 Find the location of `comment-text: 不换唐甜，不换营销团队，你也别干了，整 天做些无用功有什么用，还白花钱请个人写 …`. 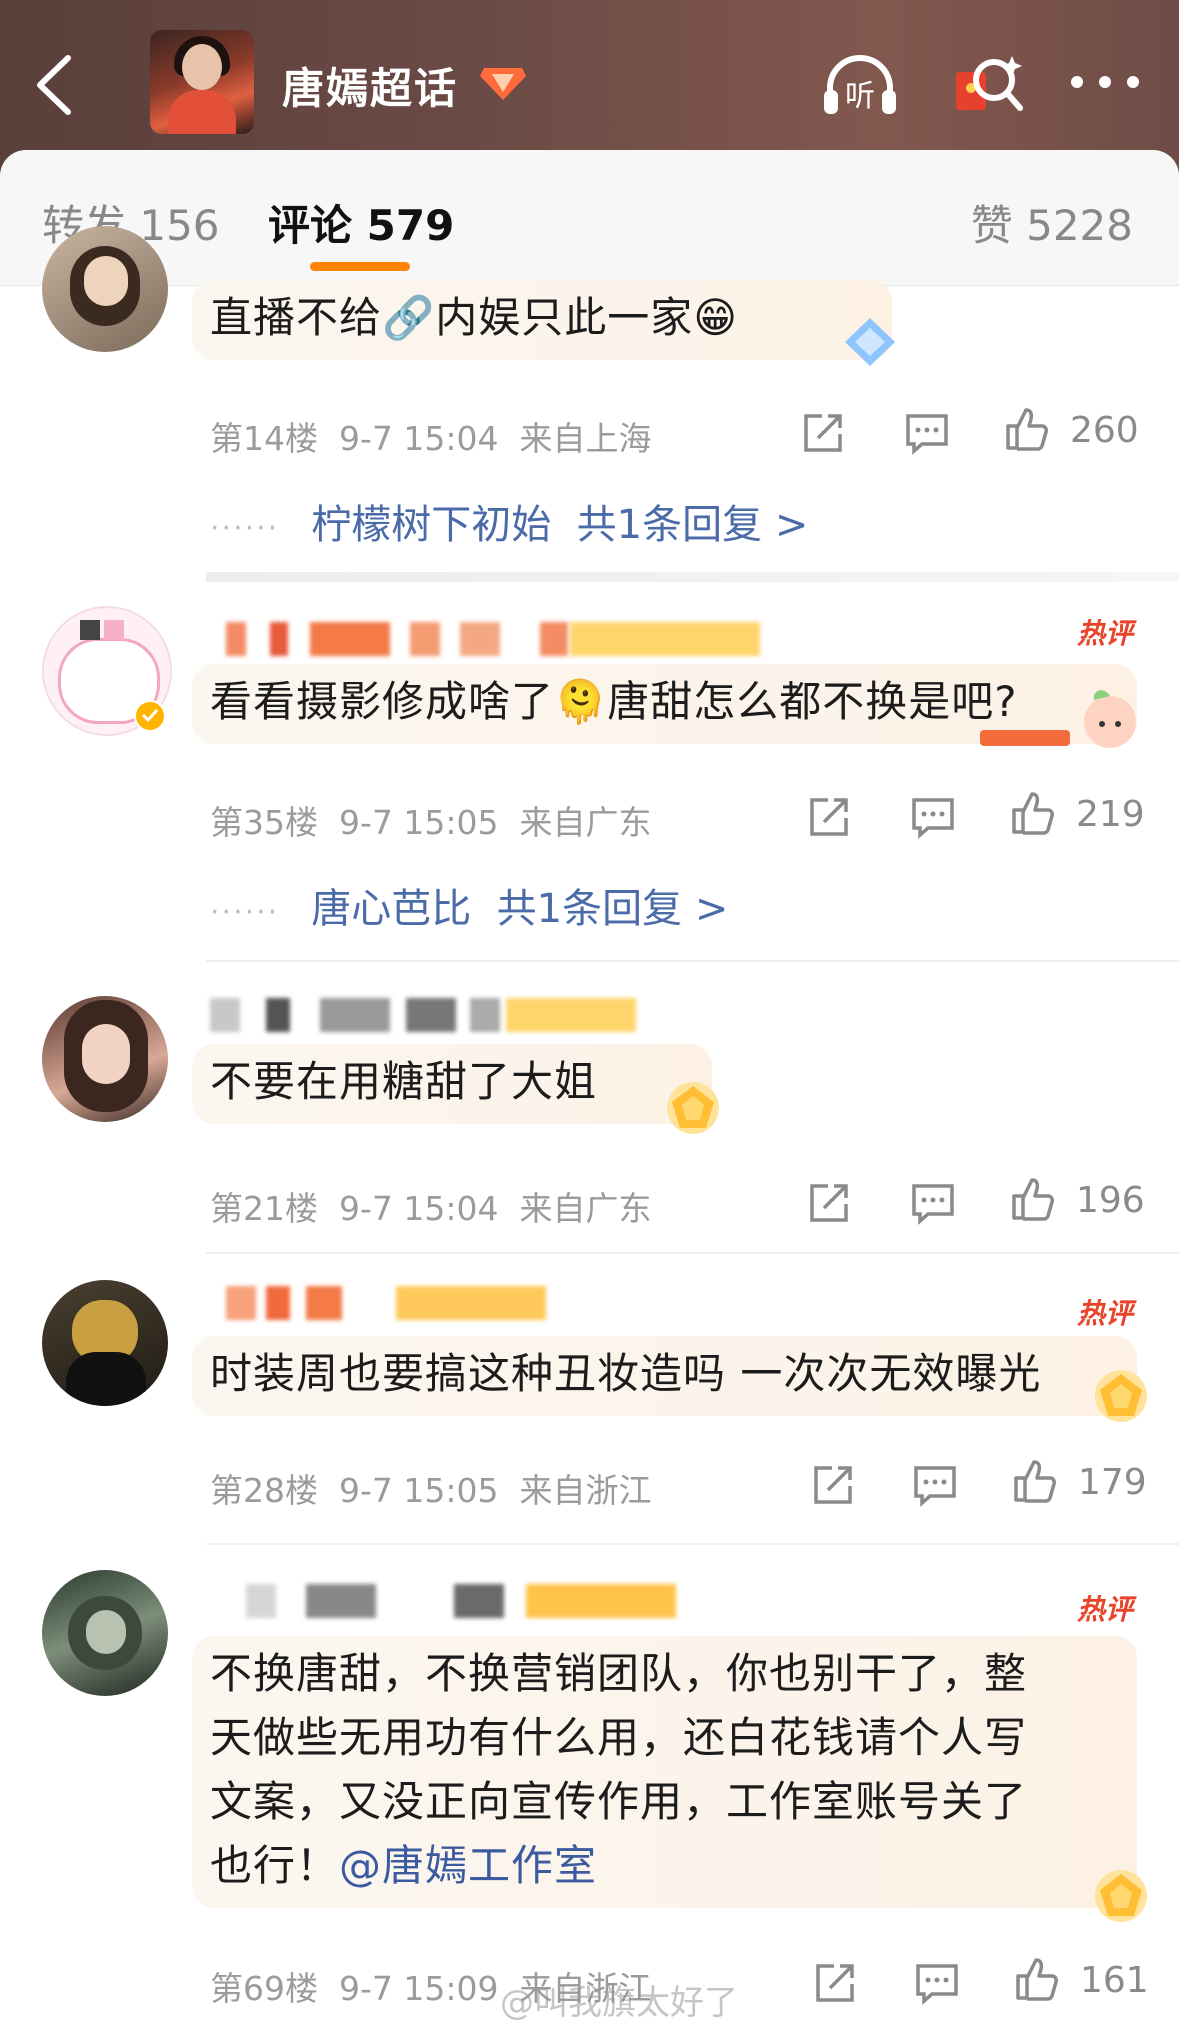

comment-text: 不换唐甜，不换营销团队，你也别干了，整 天做些无用功有什么用，还白花钱请个人写 … is located at coordinates (640, 1770).